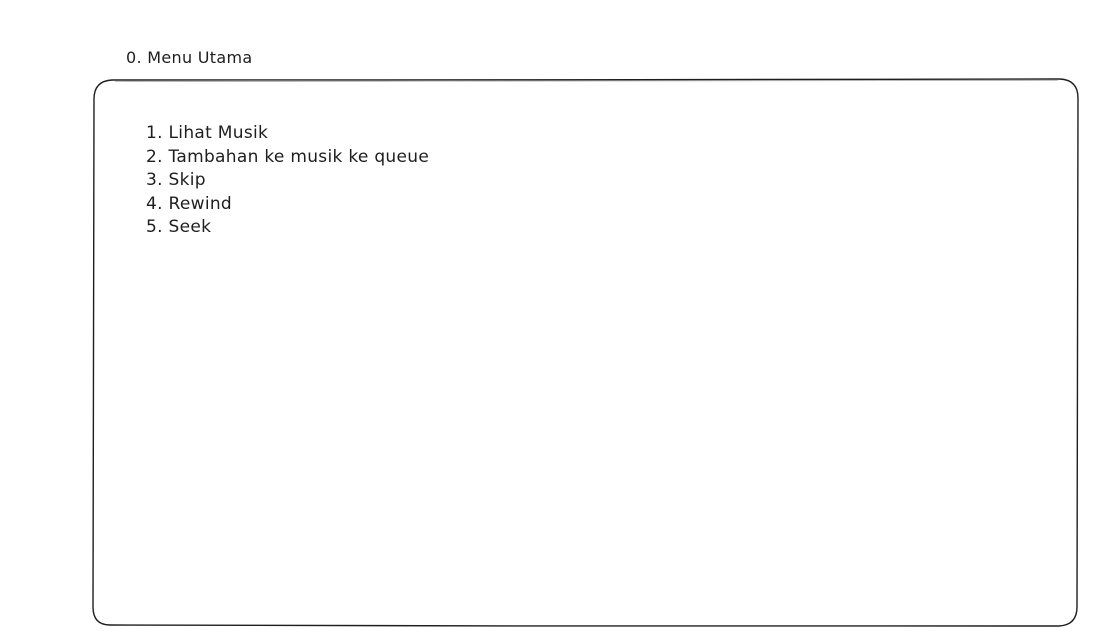 The height and width of the screenshot is (644, 1107). What do you see at coordinates (287, 134) in the screenshot?
I see `menu-item-lihat-musik: 1. Lihat Musik` at bounding box center [287, 134].